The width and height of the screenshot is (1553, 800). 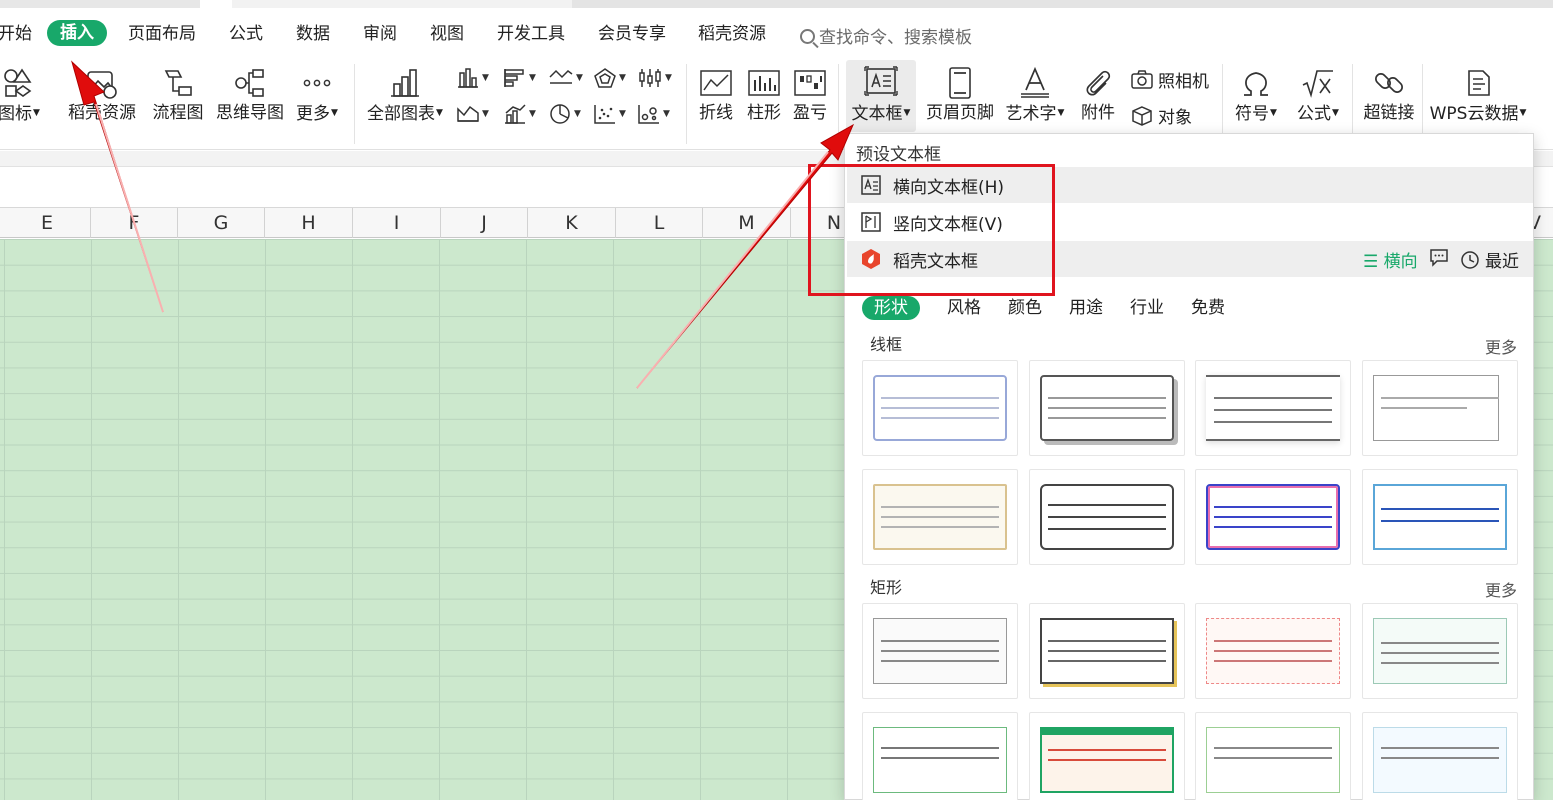 What do you see at coordinates (313, 34) in the screenshot?
I see `menu-tab-data: 数据` at bounding box center [313, 34].